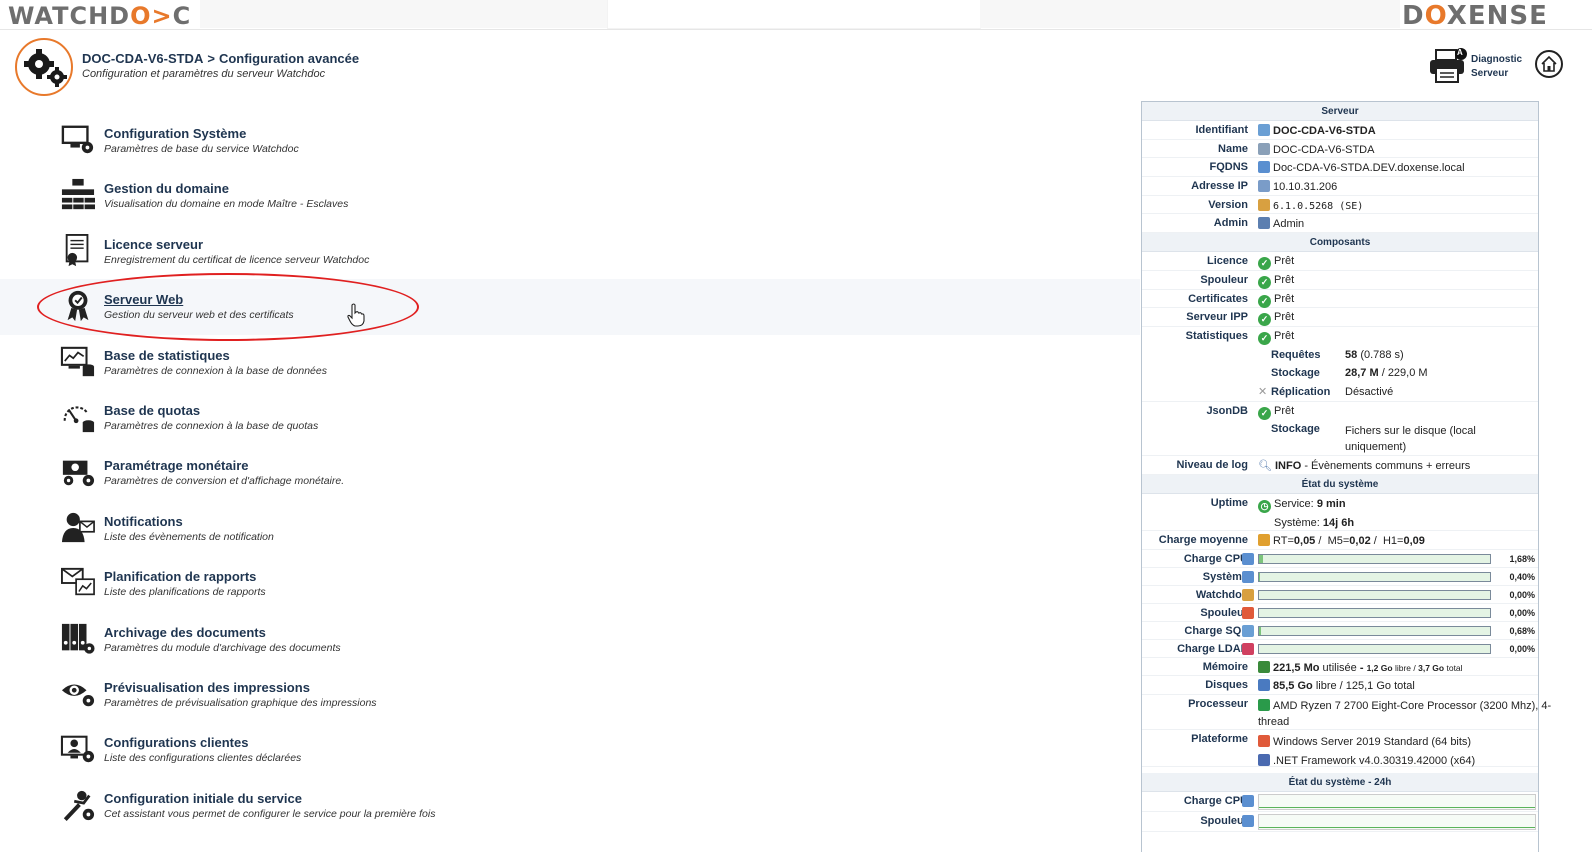 Image resolution: width=1592 pixels, height=852 pixels. Describe the element at coordinates (1549, 64) in the screenshot. I see `home-button` at that location.